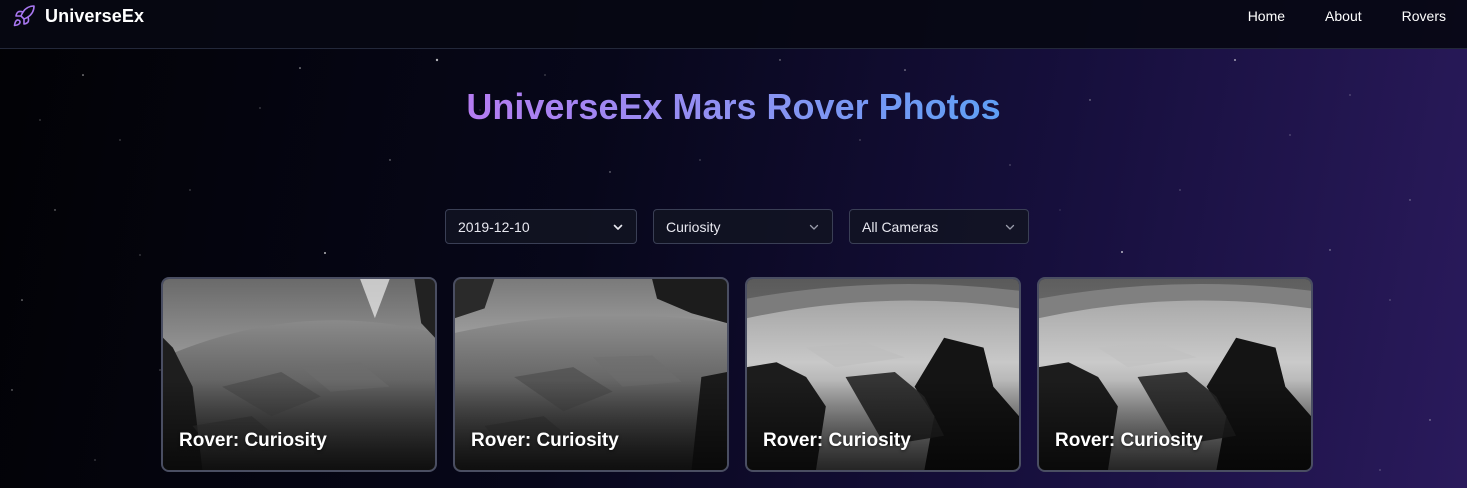 Image resolution: width=1467 pixels, height=488 pixels. Describe the element at coordinates (733, 106) in the screenshot. I see `page-title: UniverseEx Mars Rover Photos` at that location.